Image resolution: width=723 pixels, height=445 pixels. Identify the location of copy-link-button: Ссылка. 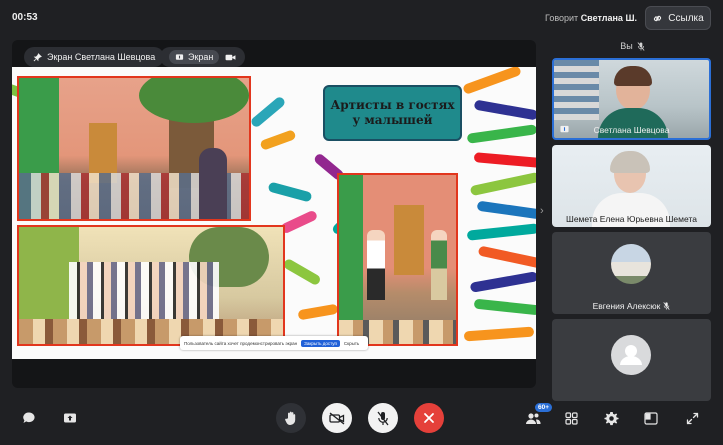
(678, 18).